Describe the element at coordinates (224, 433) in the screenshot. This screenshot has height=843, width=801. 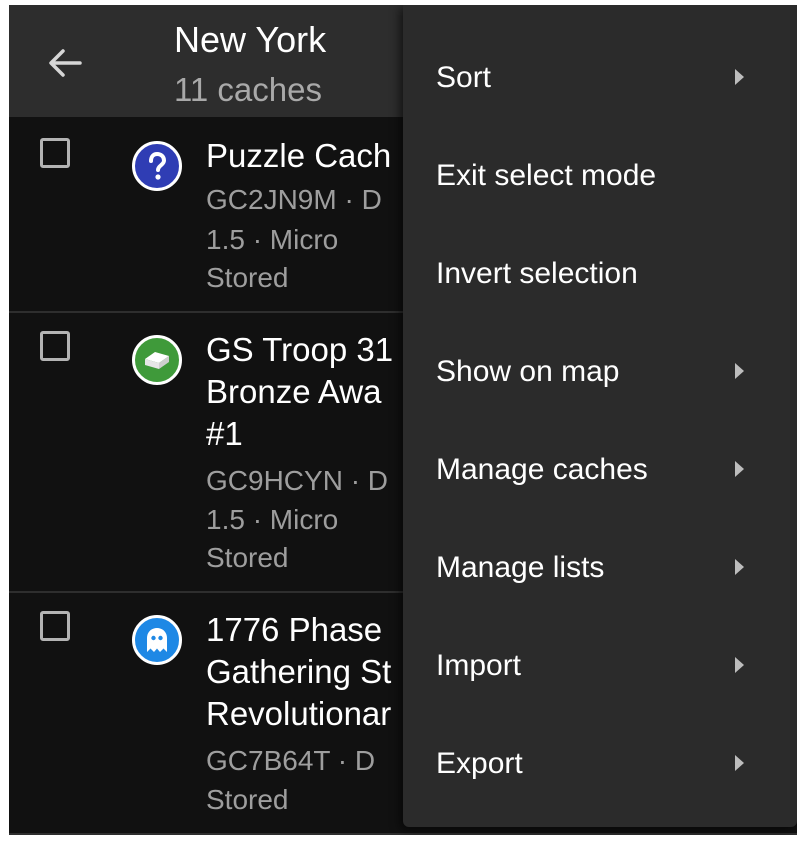
I see `cache-name-line-3: #1` at that location.